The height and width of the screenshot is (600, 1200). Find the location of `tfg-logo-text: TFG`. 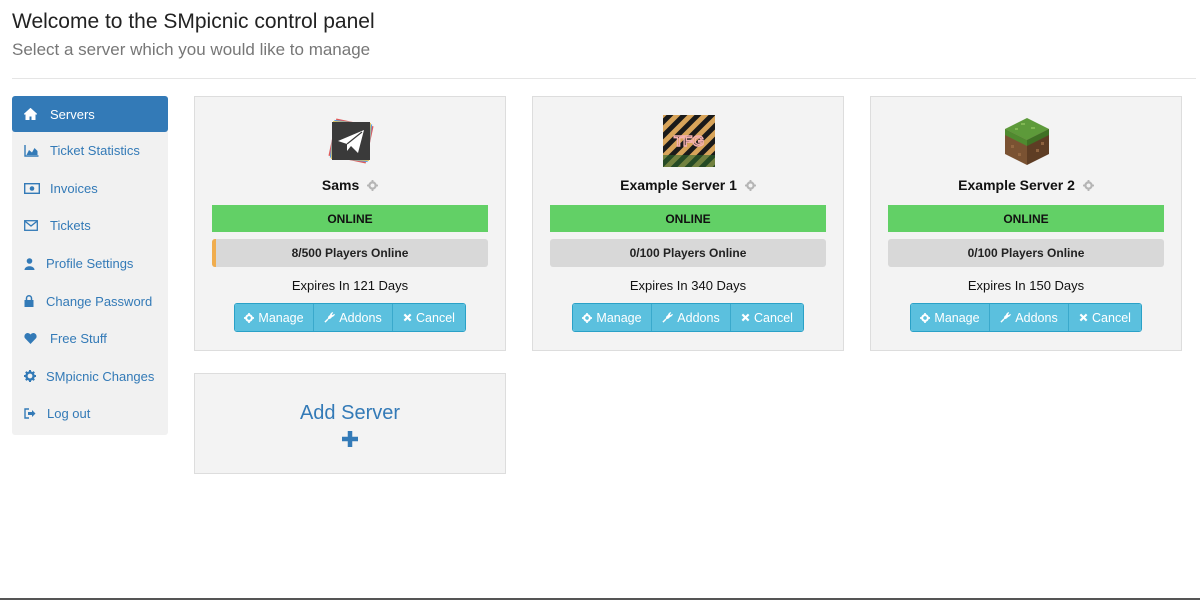

tfg-logo-text: TFG is located at coordinates (689, 141).